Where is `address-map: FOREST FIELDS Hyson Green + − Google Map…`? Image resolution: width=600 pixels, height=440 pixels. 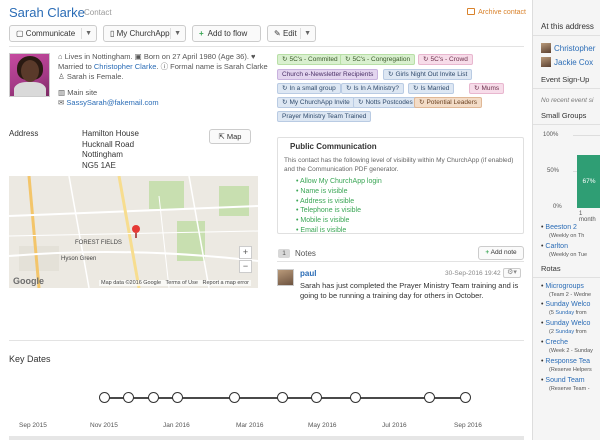 address-map: FOREST FIELDS Hyson Green + − Google Map… is located at coordinates (133, 232).